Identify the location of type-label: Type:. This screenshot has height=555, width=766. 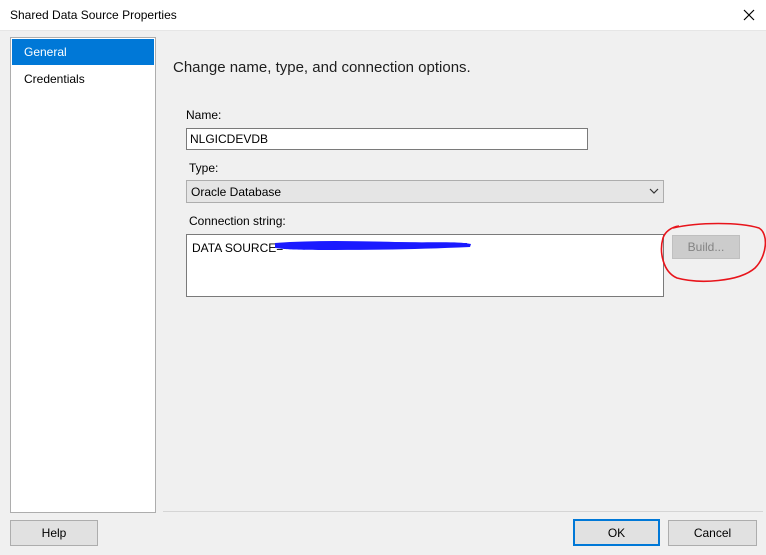
(204, 168).